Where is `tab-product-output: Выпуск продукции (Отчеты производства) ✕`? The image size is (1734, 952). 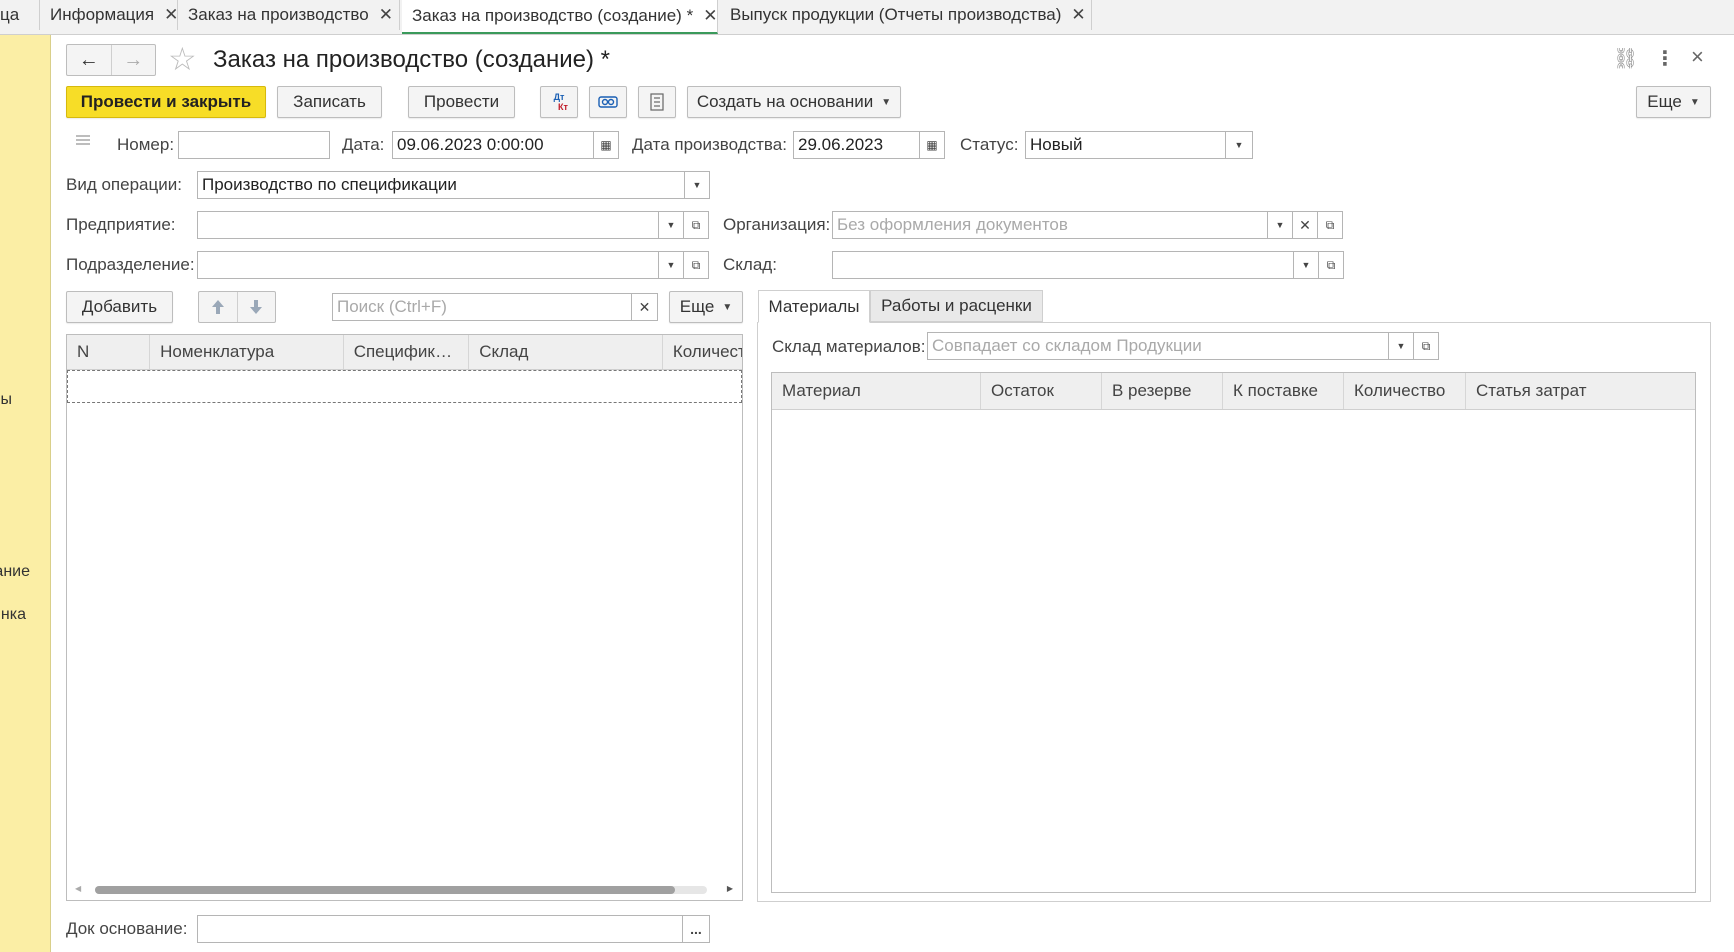
tab-product-output: Выпуск продукции (Отчеты производства) ✕ is located at coordinates (906, 15).